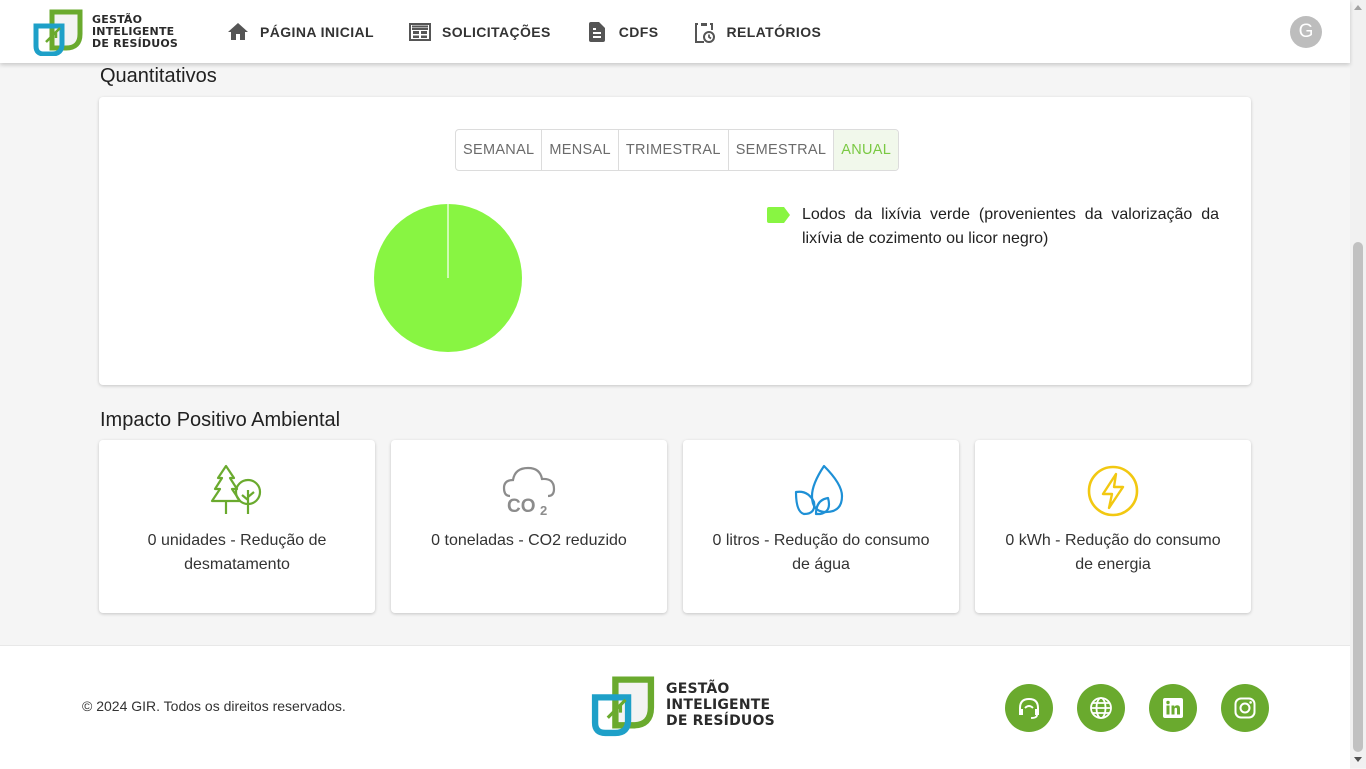  Describe the element at coordinates (499, 150) in the screenshot. I see `period-semanal-button: SEMANAL` at that location.